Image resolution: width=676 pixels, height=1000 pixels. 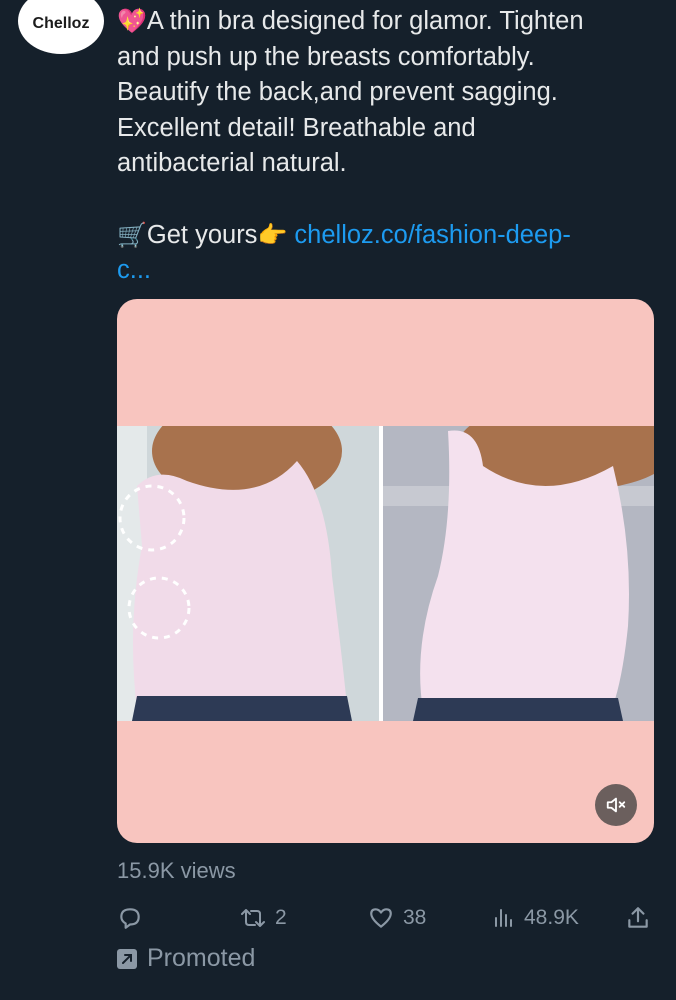 What do you see at coordinates (551, 917) in the screenshot?
I see `analytics-count: 48.9K` at bounding box center [551, 917].